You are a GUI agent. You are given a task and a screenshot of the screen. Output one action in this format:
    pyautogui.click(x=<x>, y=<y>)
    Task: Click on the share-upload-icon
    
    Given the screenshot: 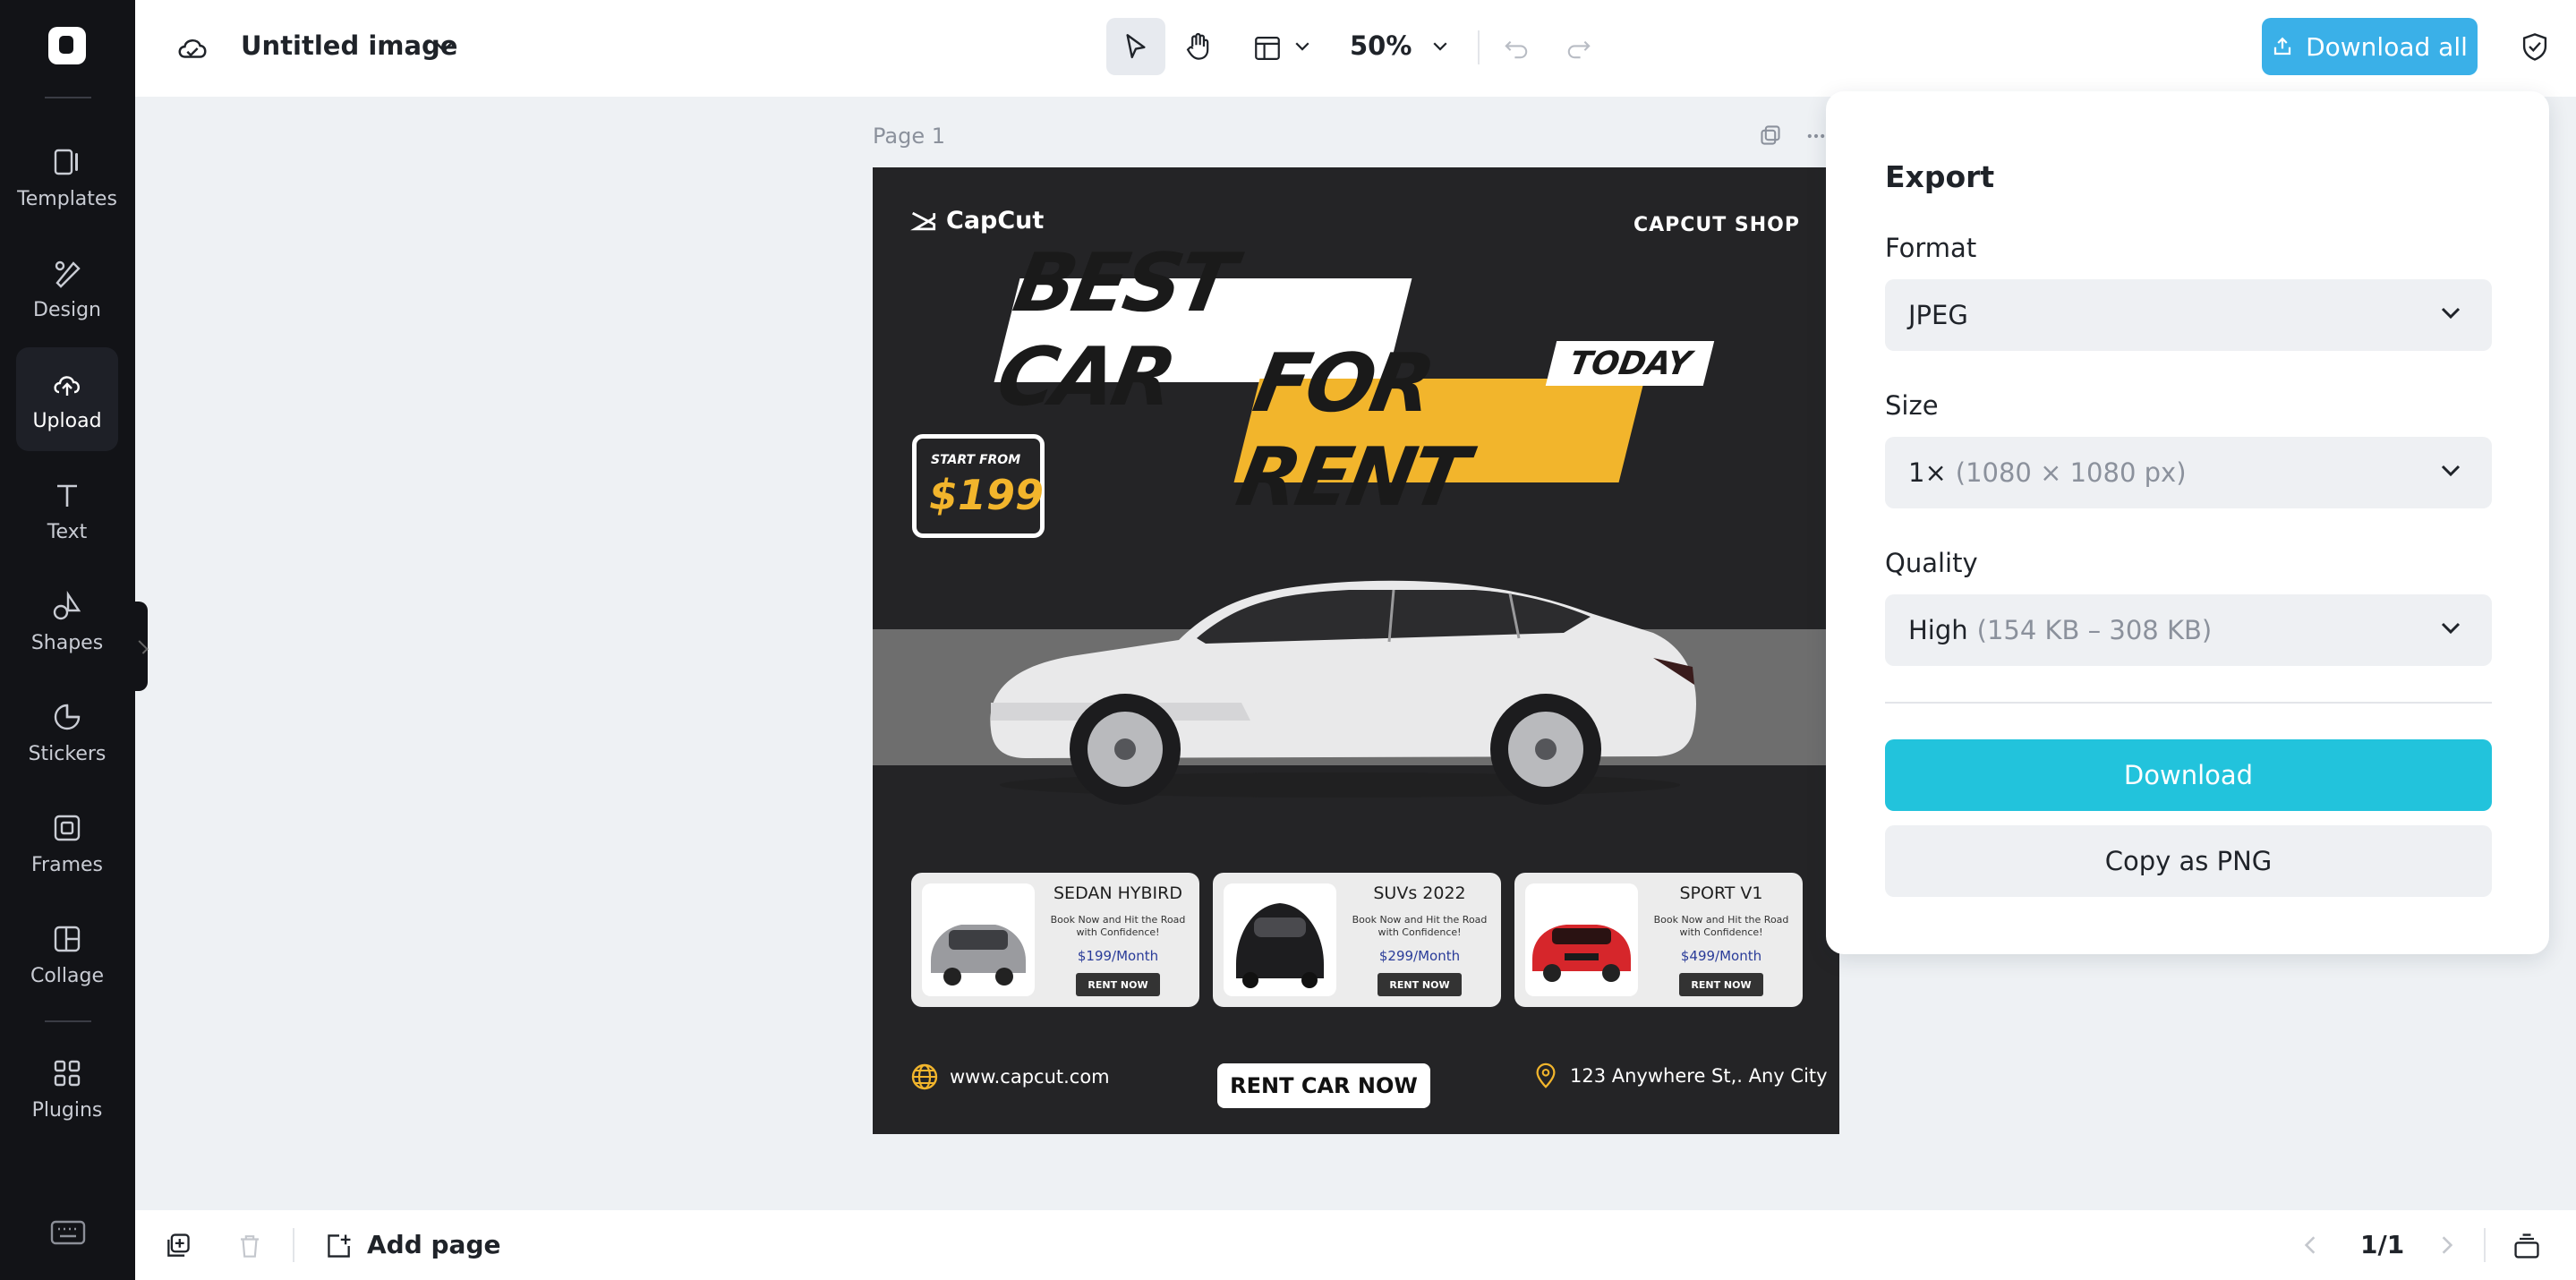 What is the action you would take?
    pyautogui.click(x=2282, y=46)
    